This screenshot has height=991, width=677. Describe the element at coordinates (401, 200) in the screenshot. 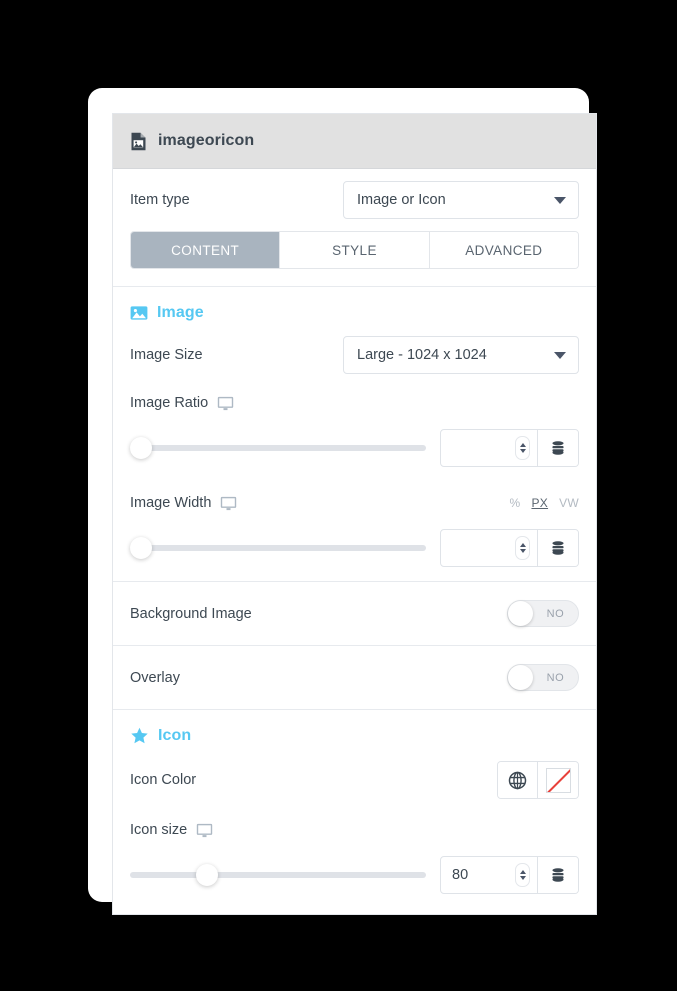

I see `item-type-value: Image or Icon` at that location.